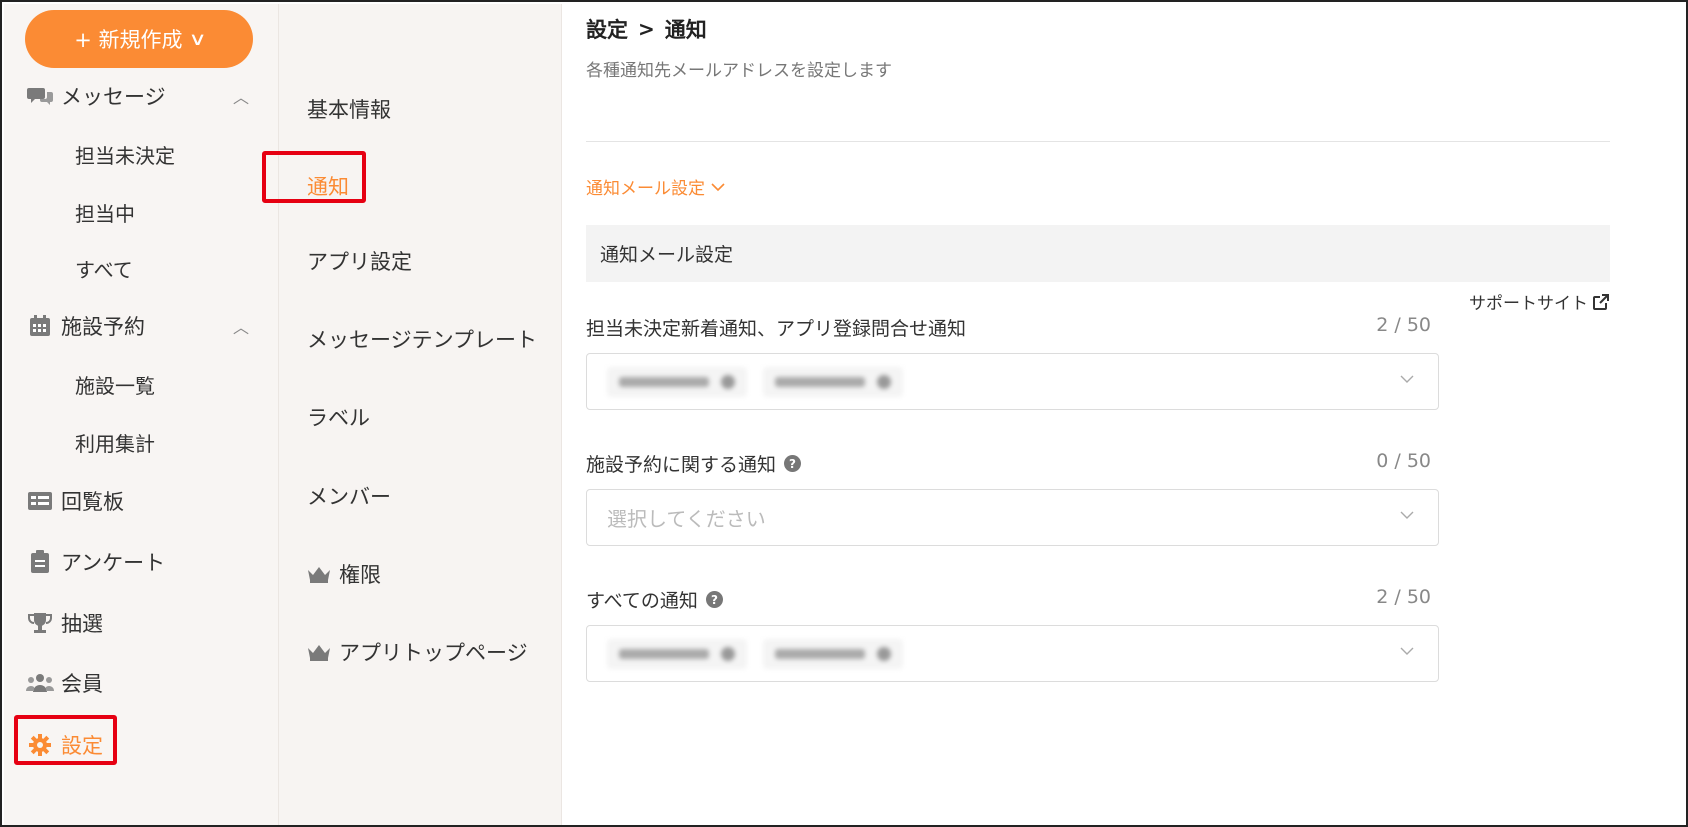 The height and width of the screenshot is (827, 1688). Describe the element at coordinates (1012, 517) in the screenshot. I see `facility-notification-select: 選択してください` at that location.